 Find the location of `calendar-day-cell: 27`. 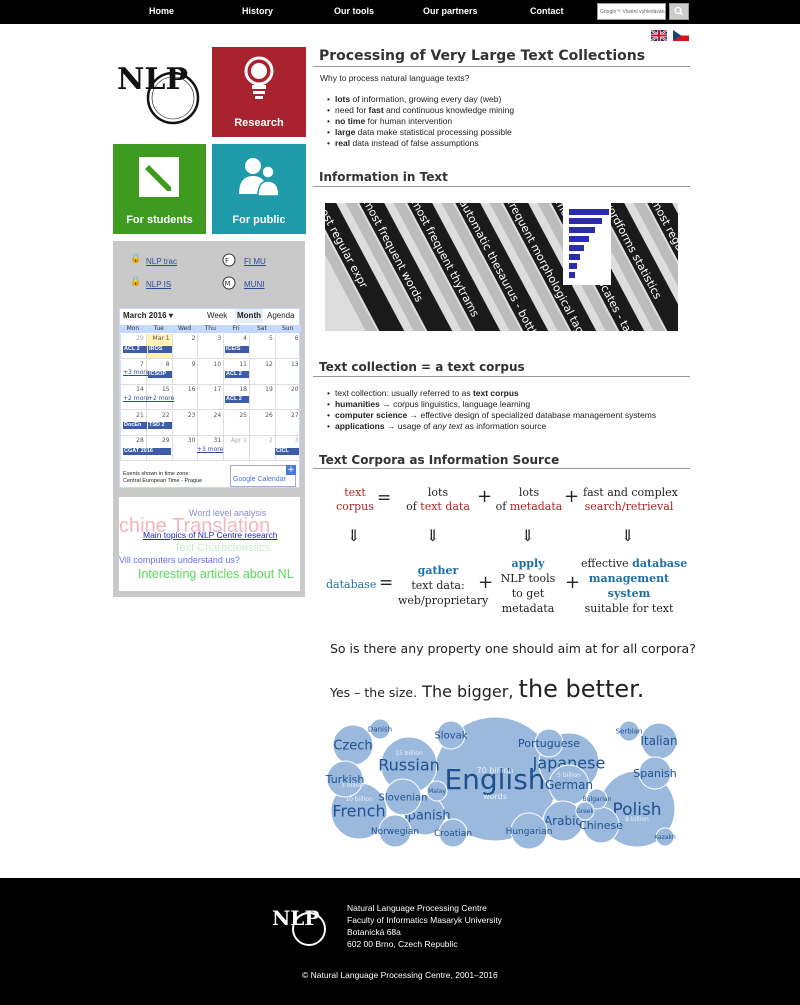

calendar-day-cell: 27 is located at coordinates (287, 423).